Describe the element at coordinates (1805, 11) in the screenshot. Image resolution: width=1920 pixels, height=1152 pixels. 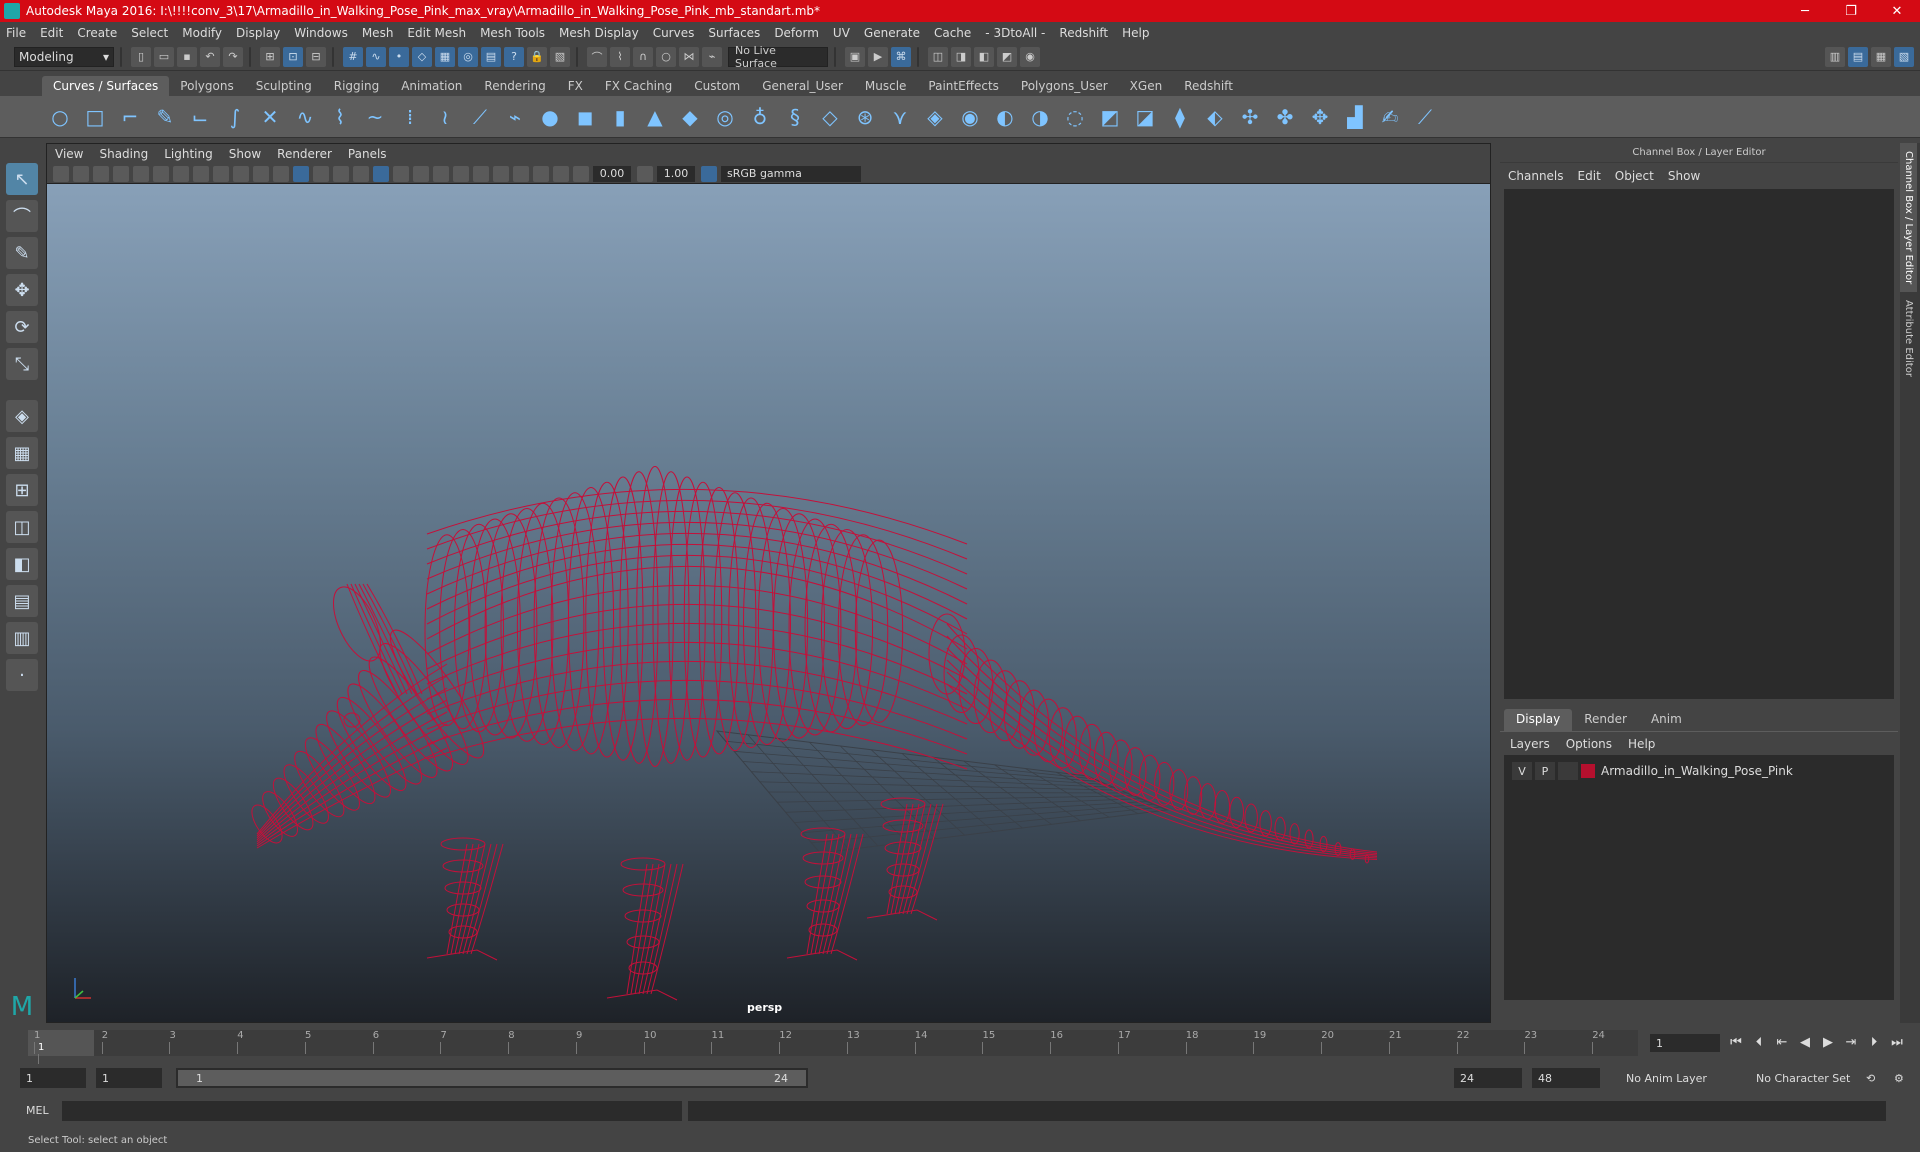
I see `minimize-button: ─` at that location.